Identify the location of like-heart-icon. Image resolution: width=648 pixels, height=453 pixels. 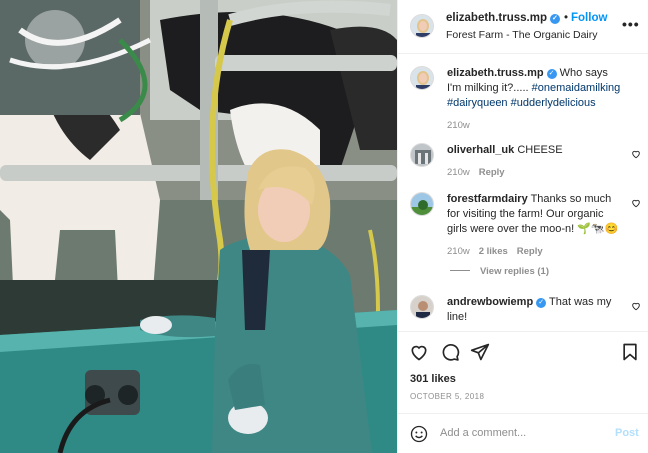
(419, 352).